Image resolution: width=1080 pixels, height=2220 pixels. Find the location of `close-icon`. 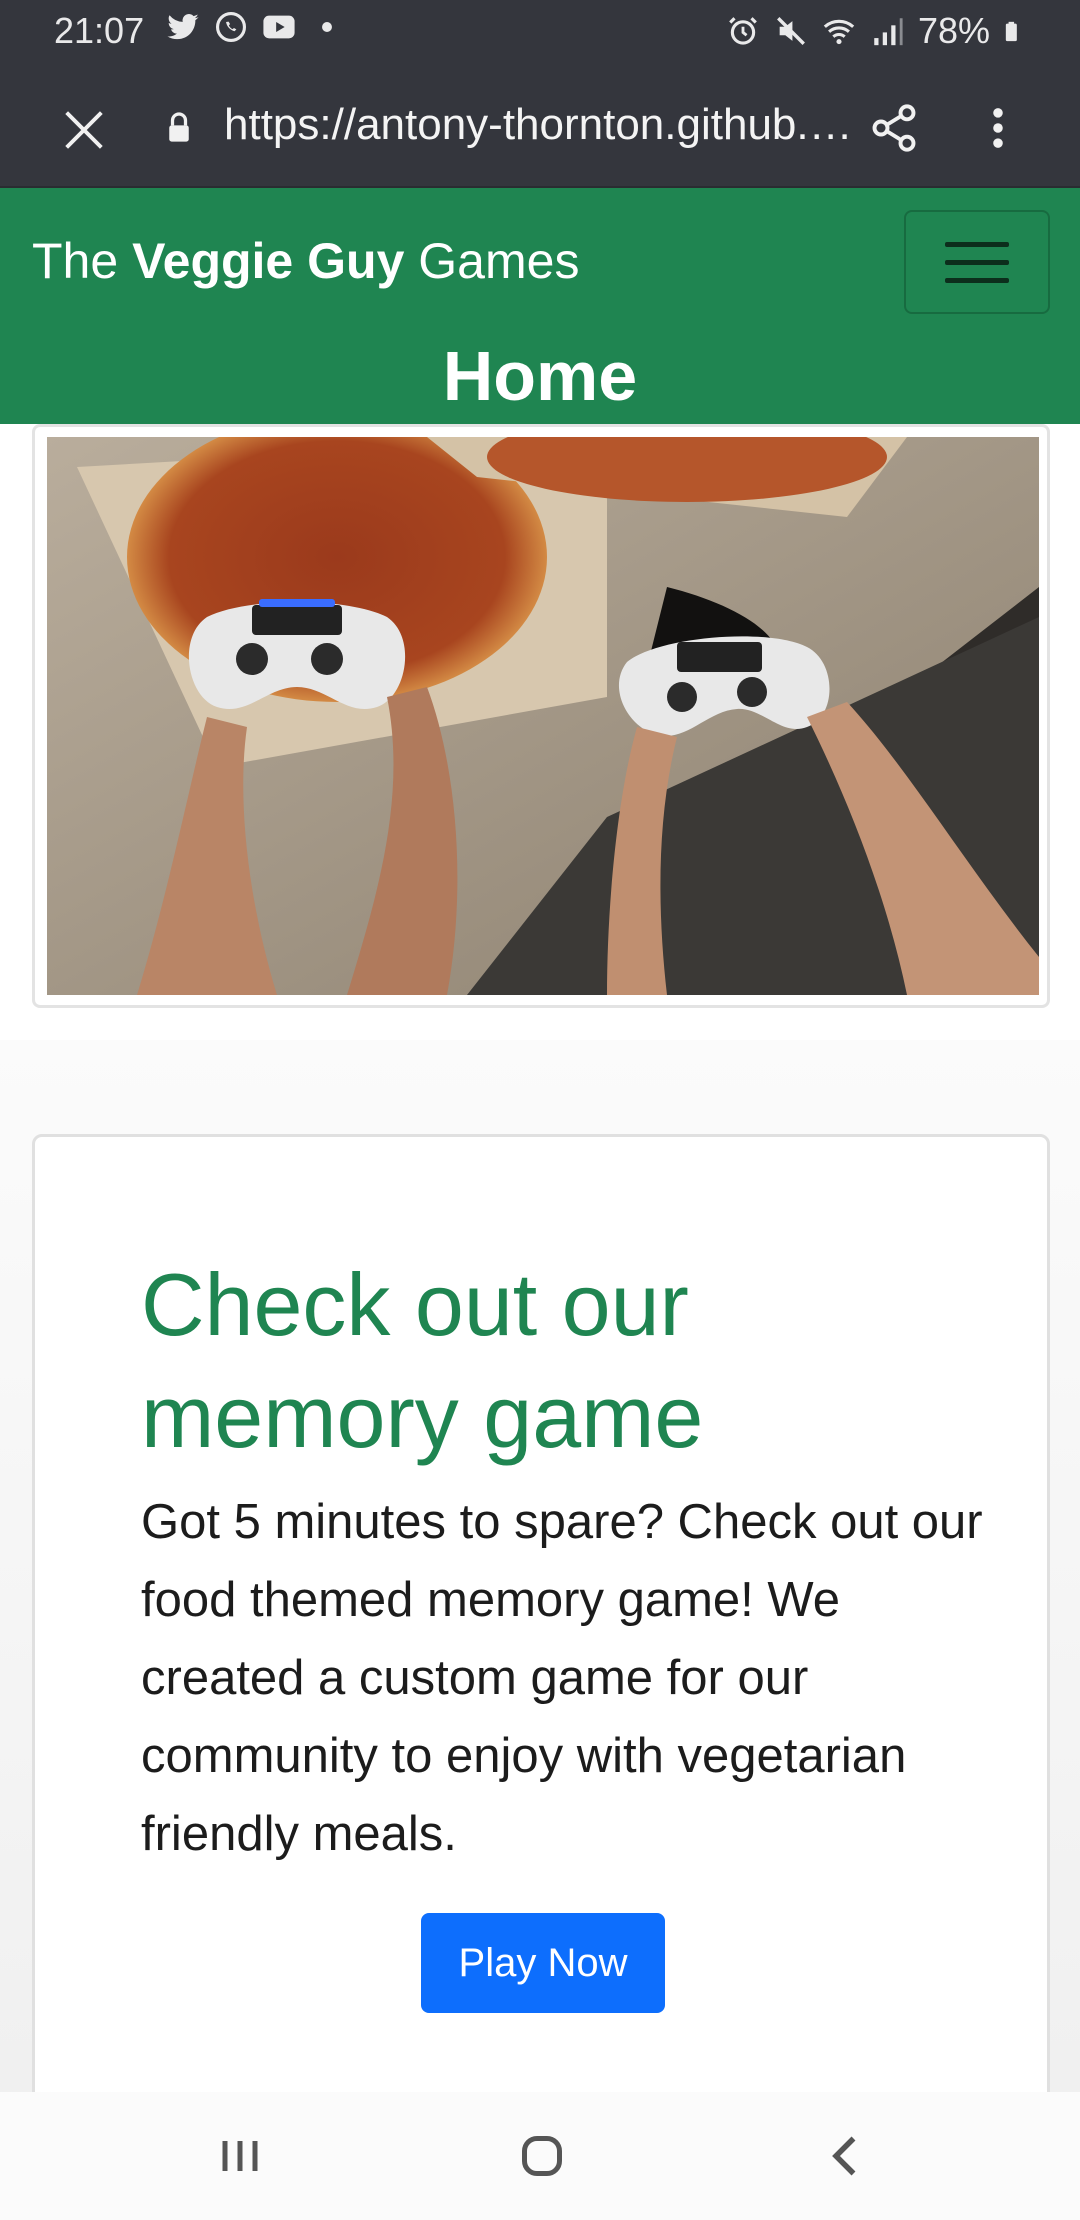

close-icon is located at coordinates (84, 130).